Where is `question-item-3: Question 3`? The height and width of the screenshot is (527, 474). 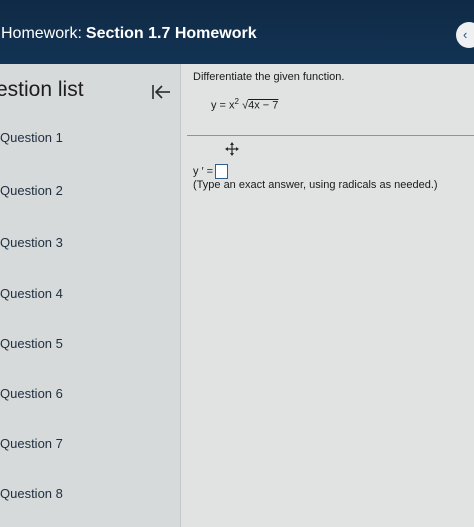 question-item-3: Question 3 is located at coordinates (31, 242).